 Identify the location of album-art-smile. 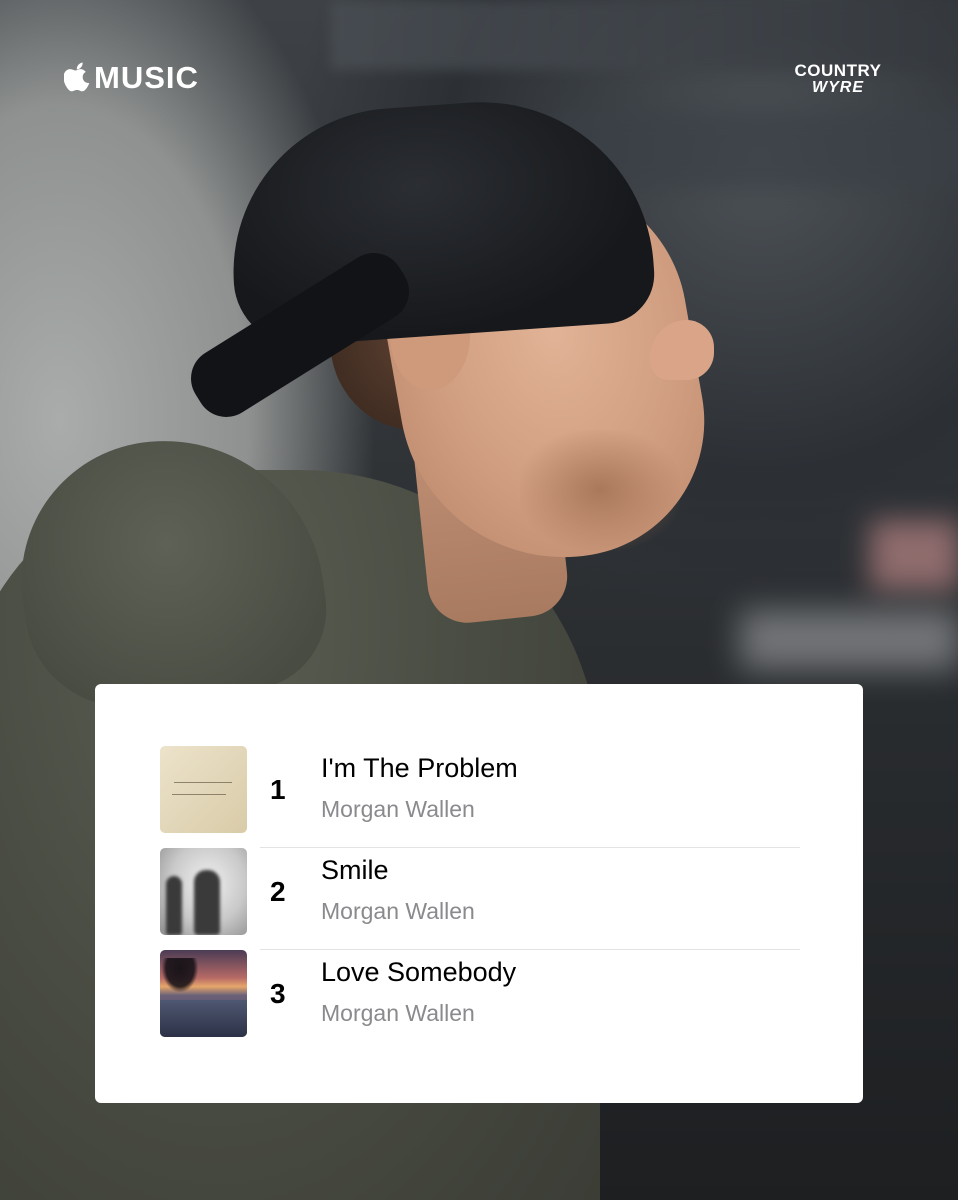
(203, 891).